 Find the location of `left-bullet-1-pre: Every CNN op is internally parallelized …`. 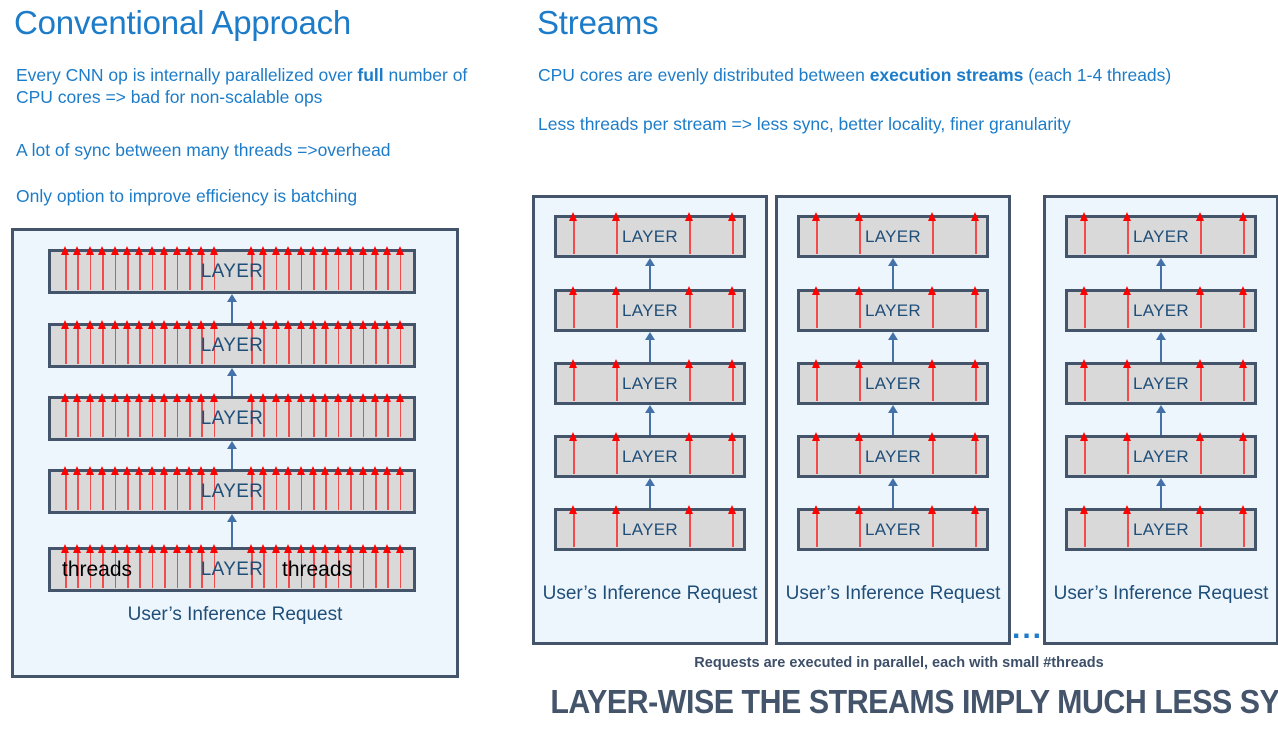

left-bullet-1-pre: Every CNN op is internally parallelized … is located at coordinates (187, 75).